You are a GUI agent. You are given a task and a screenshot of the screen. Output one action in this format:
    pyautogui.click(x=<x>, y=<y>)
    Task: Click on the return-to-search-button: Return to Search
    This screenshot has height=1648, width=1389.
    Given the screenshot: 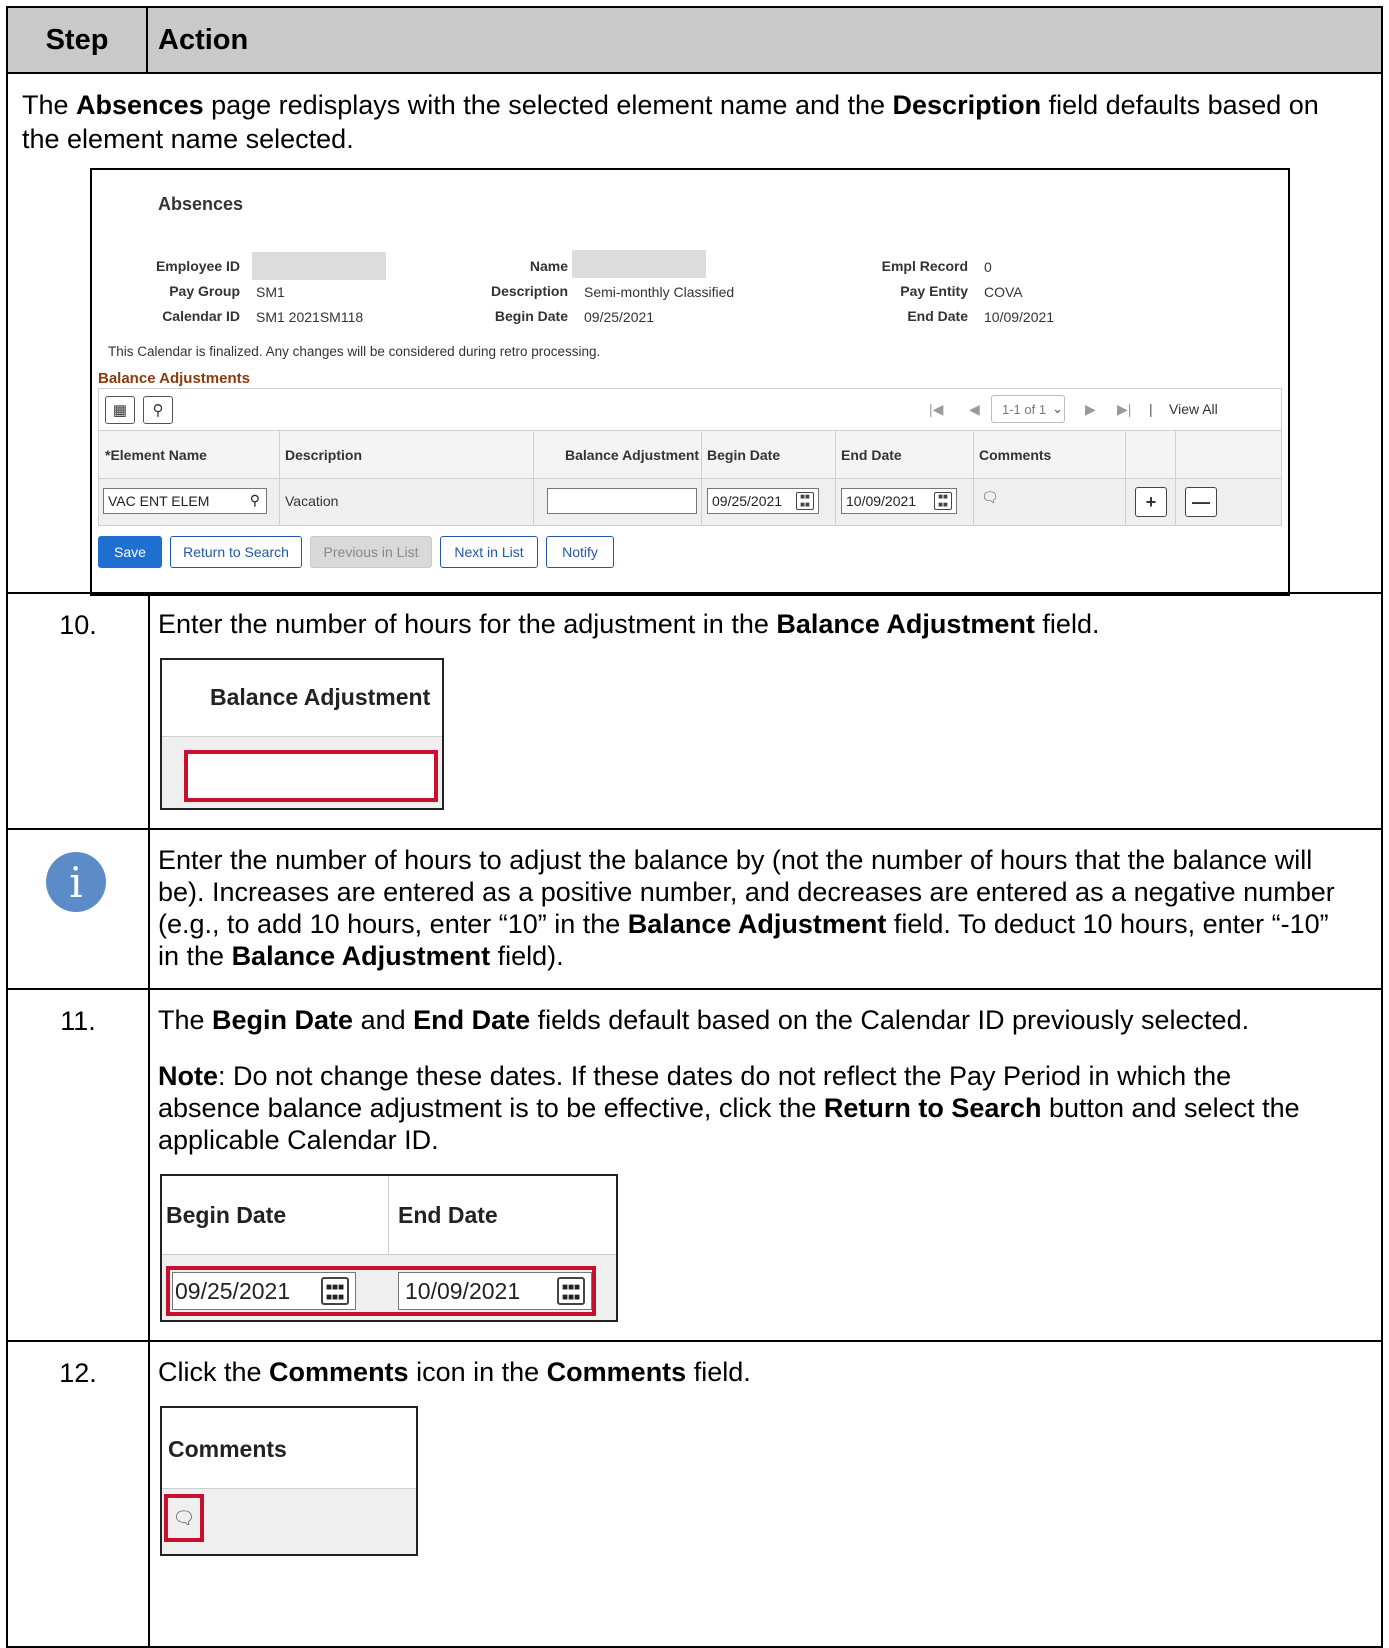 What is the action you would take?
    pyautogui.click(x=236, y=552)
    